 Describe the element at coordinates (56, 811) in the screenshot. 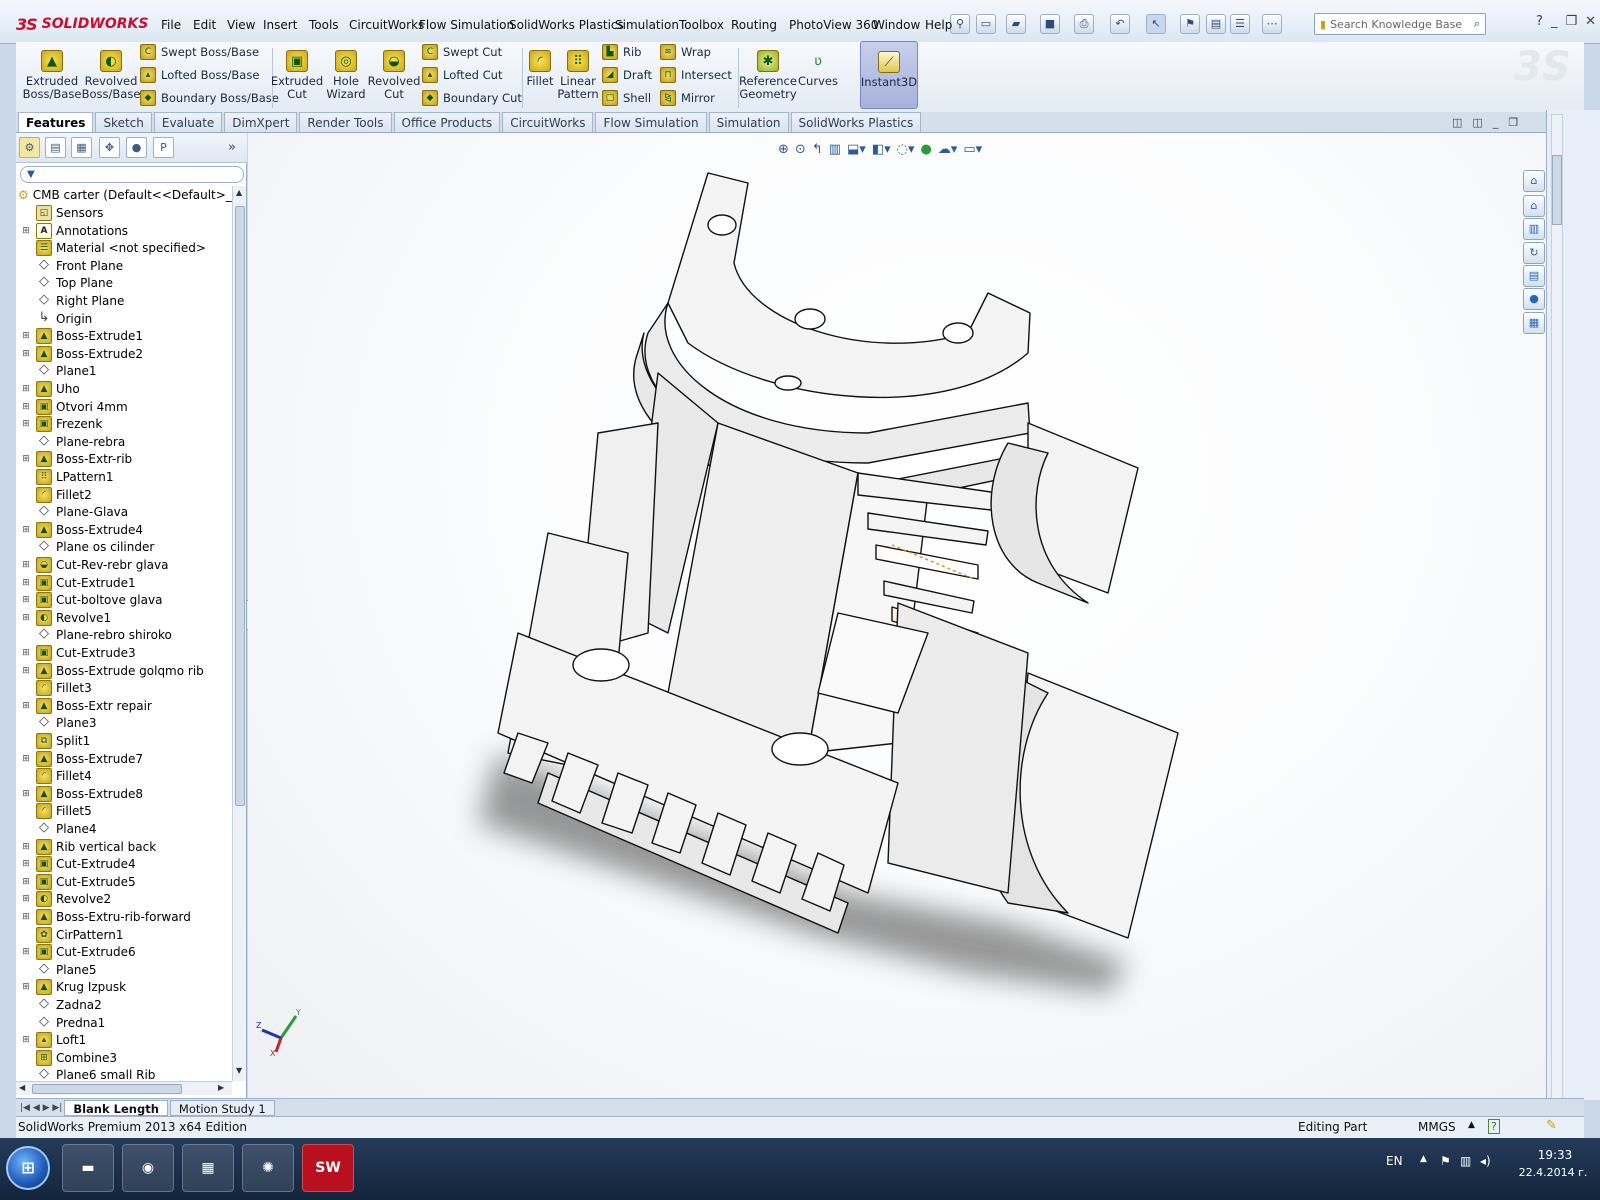

I see `tree-item: ◜ Fillet5` at that location.